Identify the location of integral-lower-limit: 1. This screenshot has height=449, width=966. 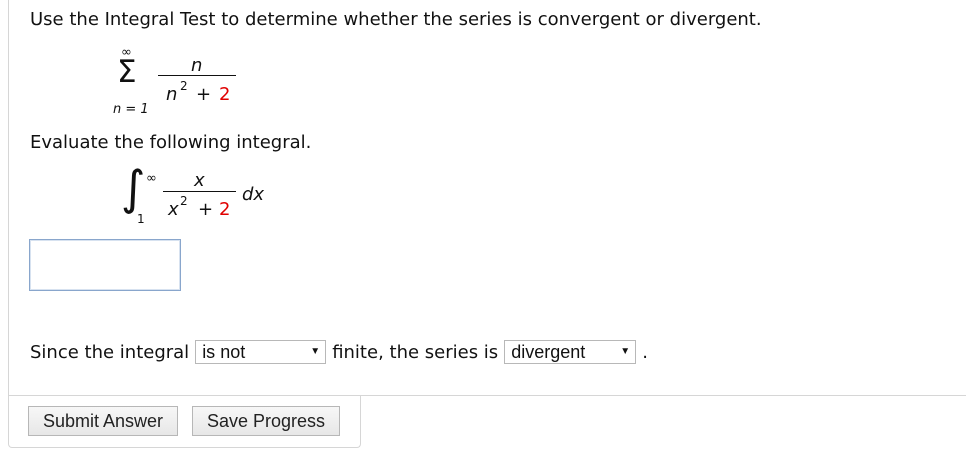
(141, 219).